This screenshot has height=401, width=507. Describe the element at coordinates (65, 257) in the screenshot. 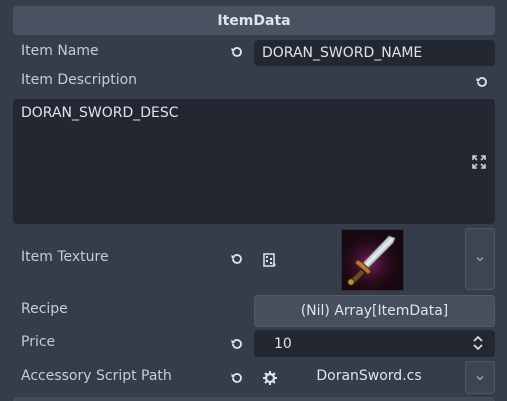

I see `item-texture-label: Item Texture` at that location.